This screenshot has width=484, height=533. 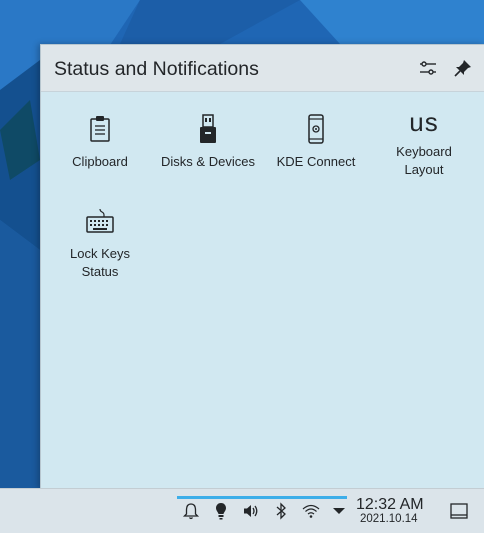 What do you see at coordinates (389, 519) in the screenshot?
I see `clock-date: 2021.10.14` at bounding box center [389, 519].